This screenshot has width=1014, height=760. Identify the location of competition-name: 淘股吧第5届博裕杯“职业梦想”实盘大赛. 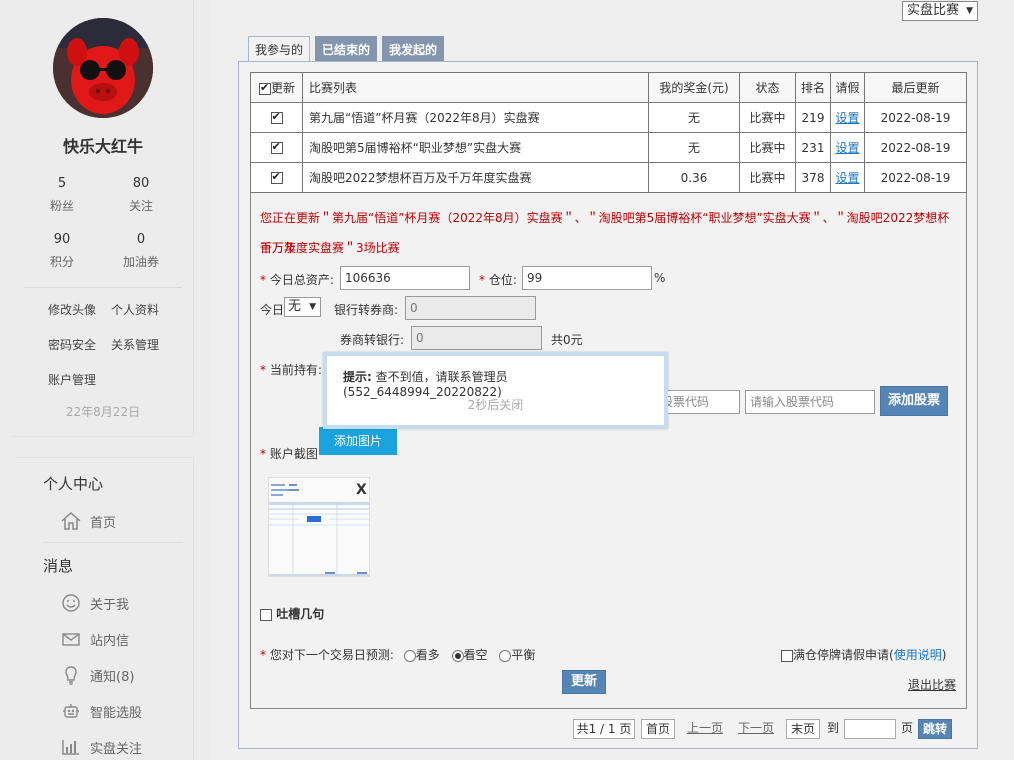
(475, 147).